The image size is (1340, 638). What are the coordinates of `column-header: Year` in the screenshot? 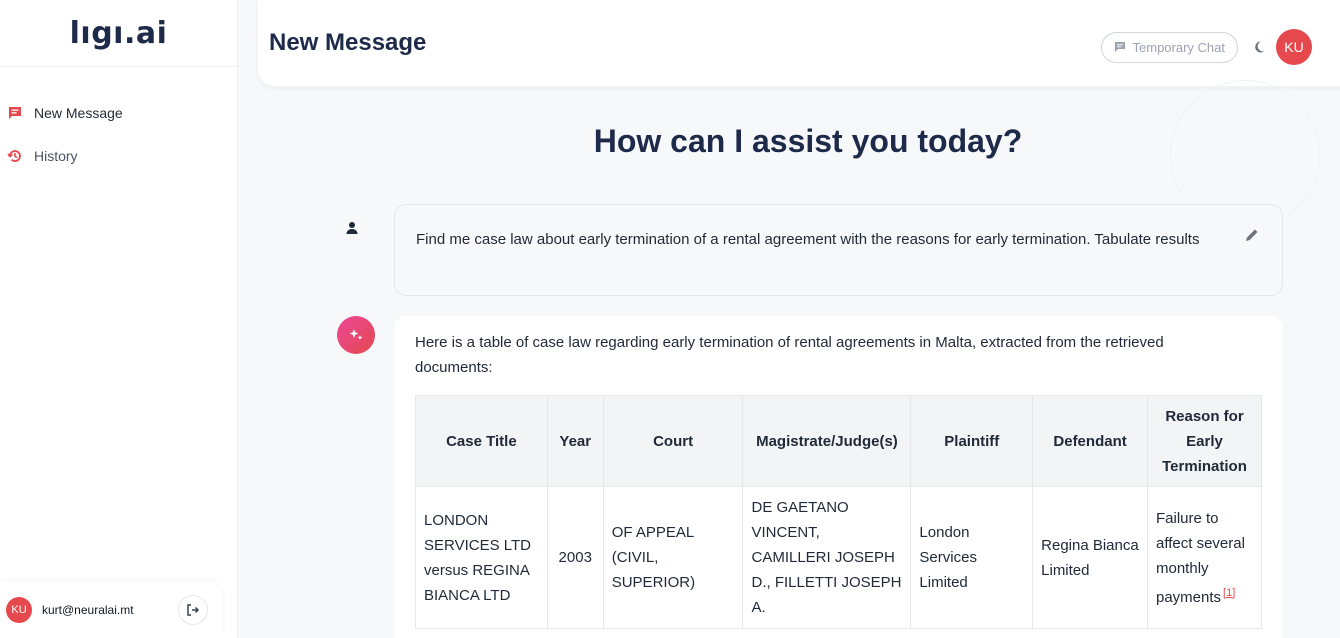 It's located at (575, 441).